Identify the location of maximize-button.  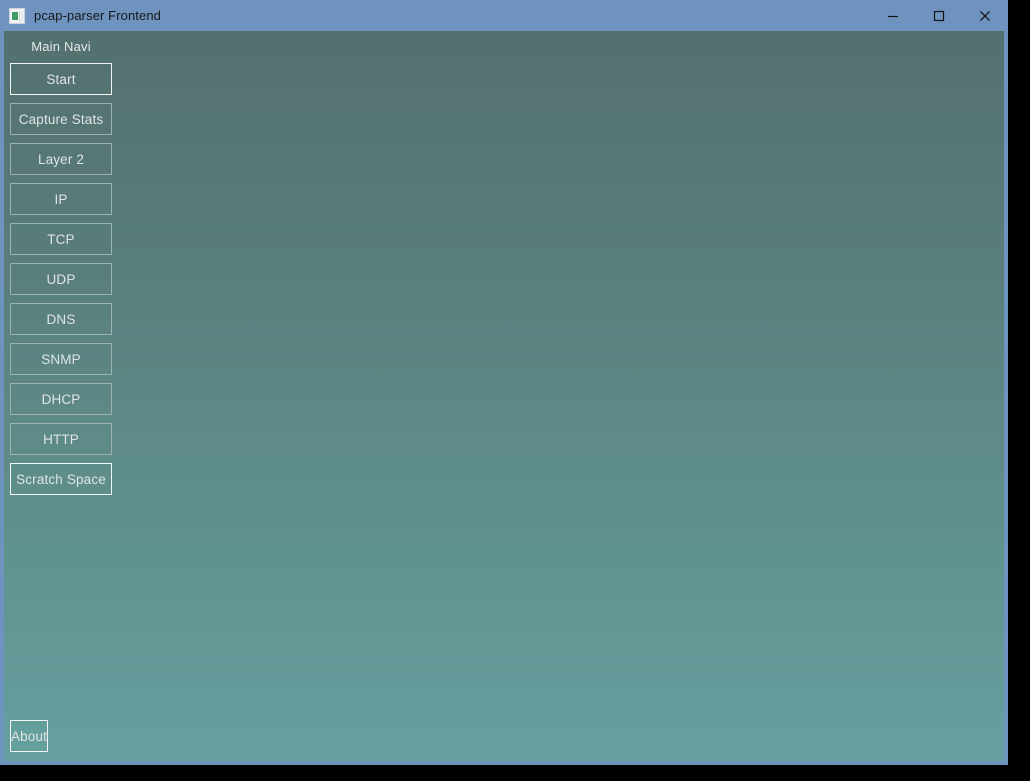
(939, 15).